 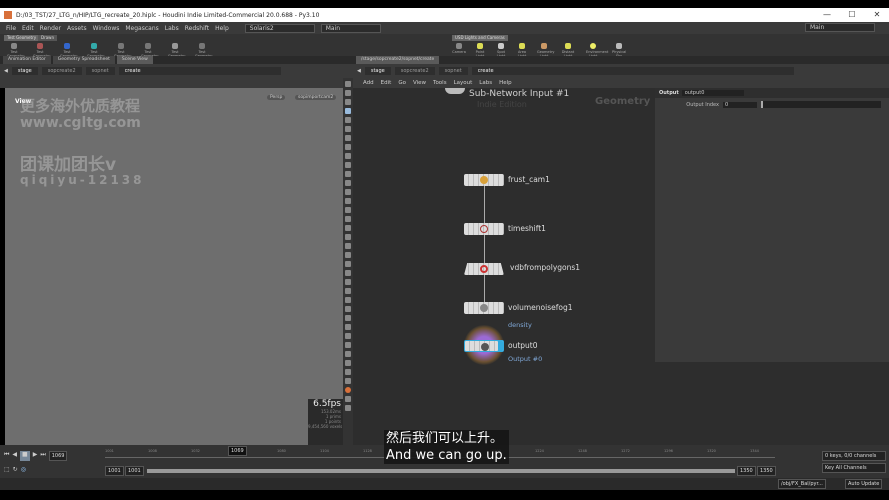 I want to click on node-output0, so click(x=484, y=346).